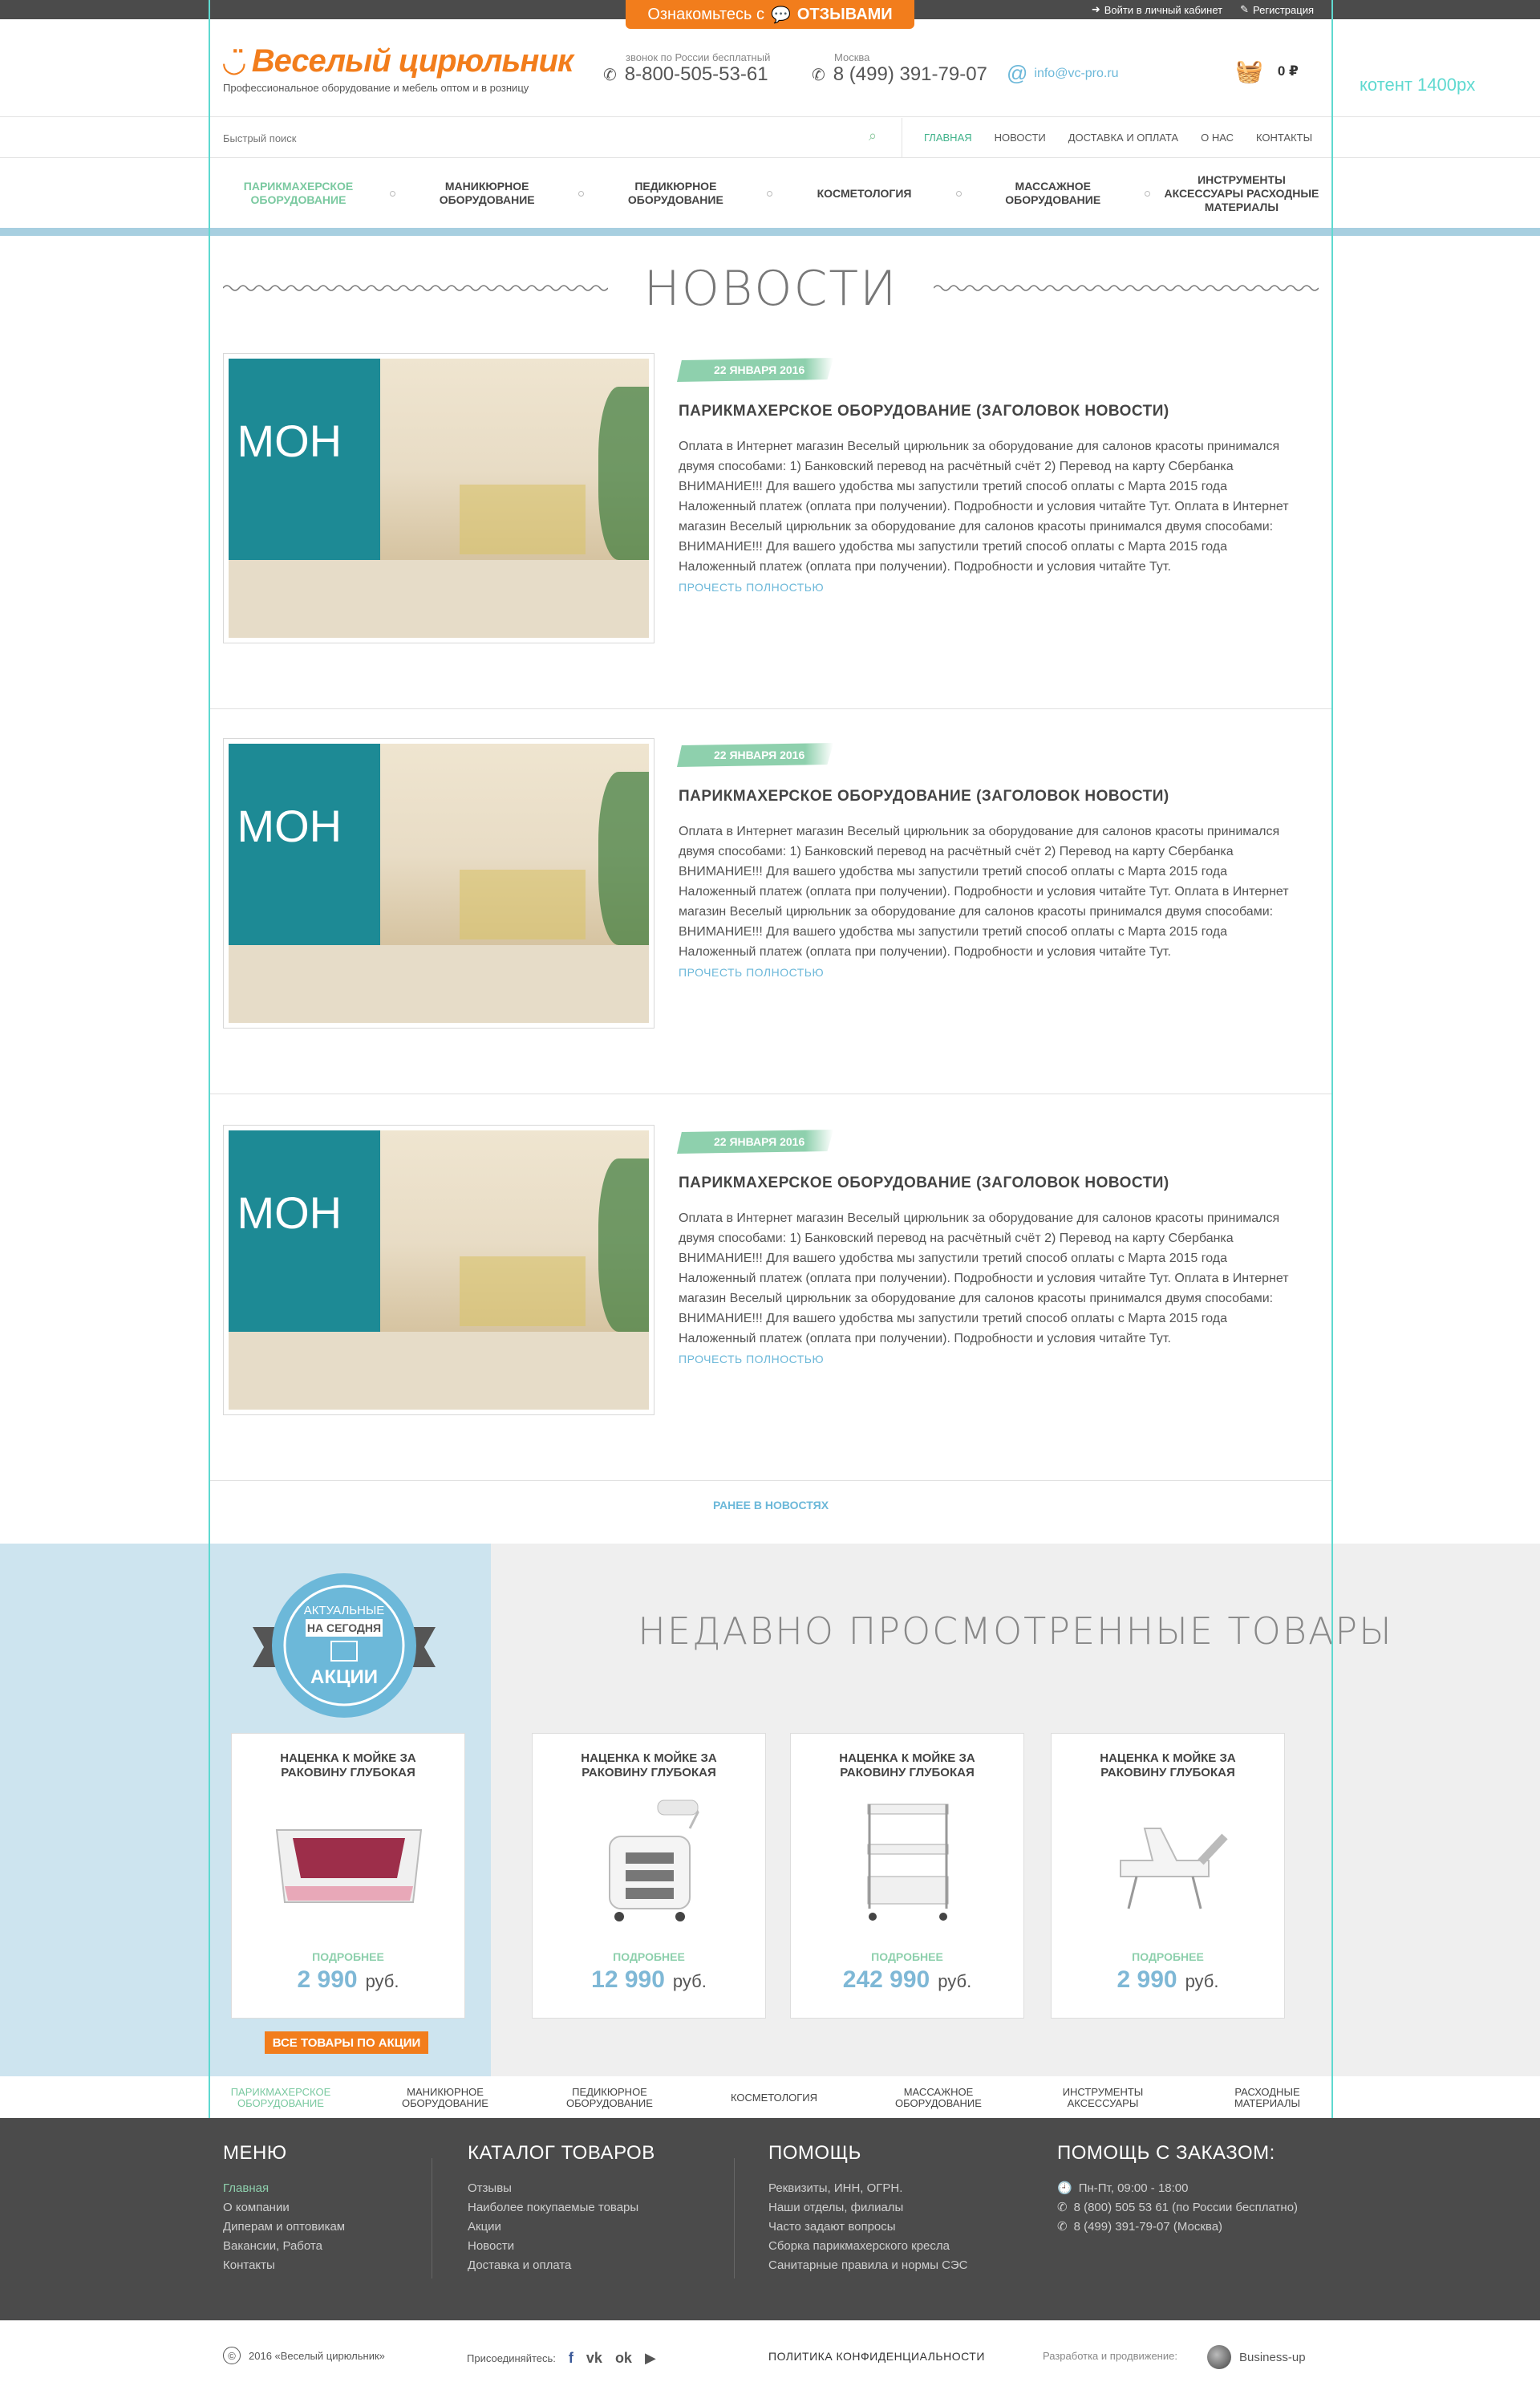 The height and width of the screenshot is (2390, 1540). Describe the element at coordinates (284, 2188) in the screenshot. I see `footer-link: Главная` at that location.